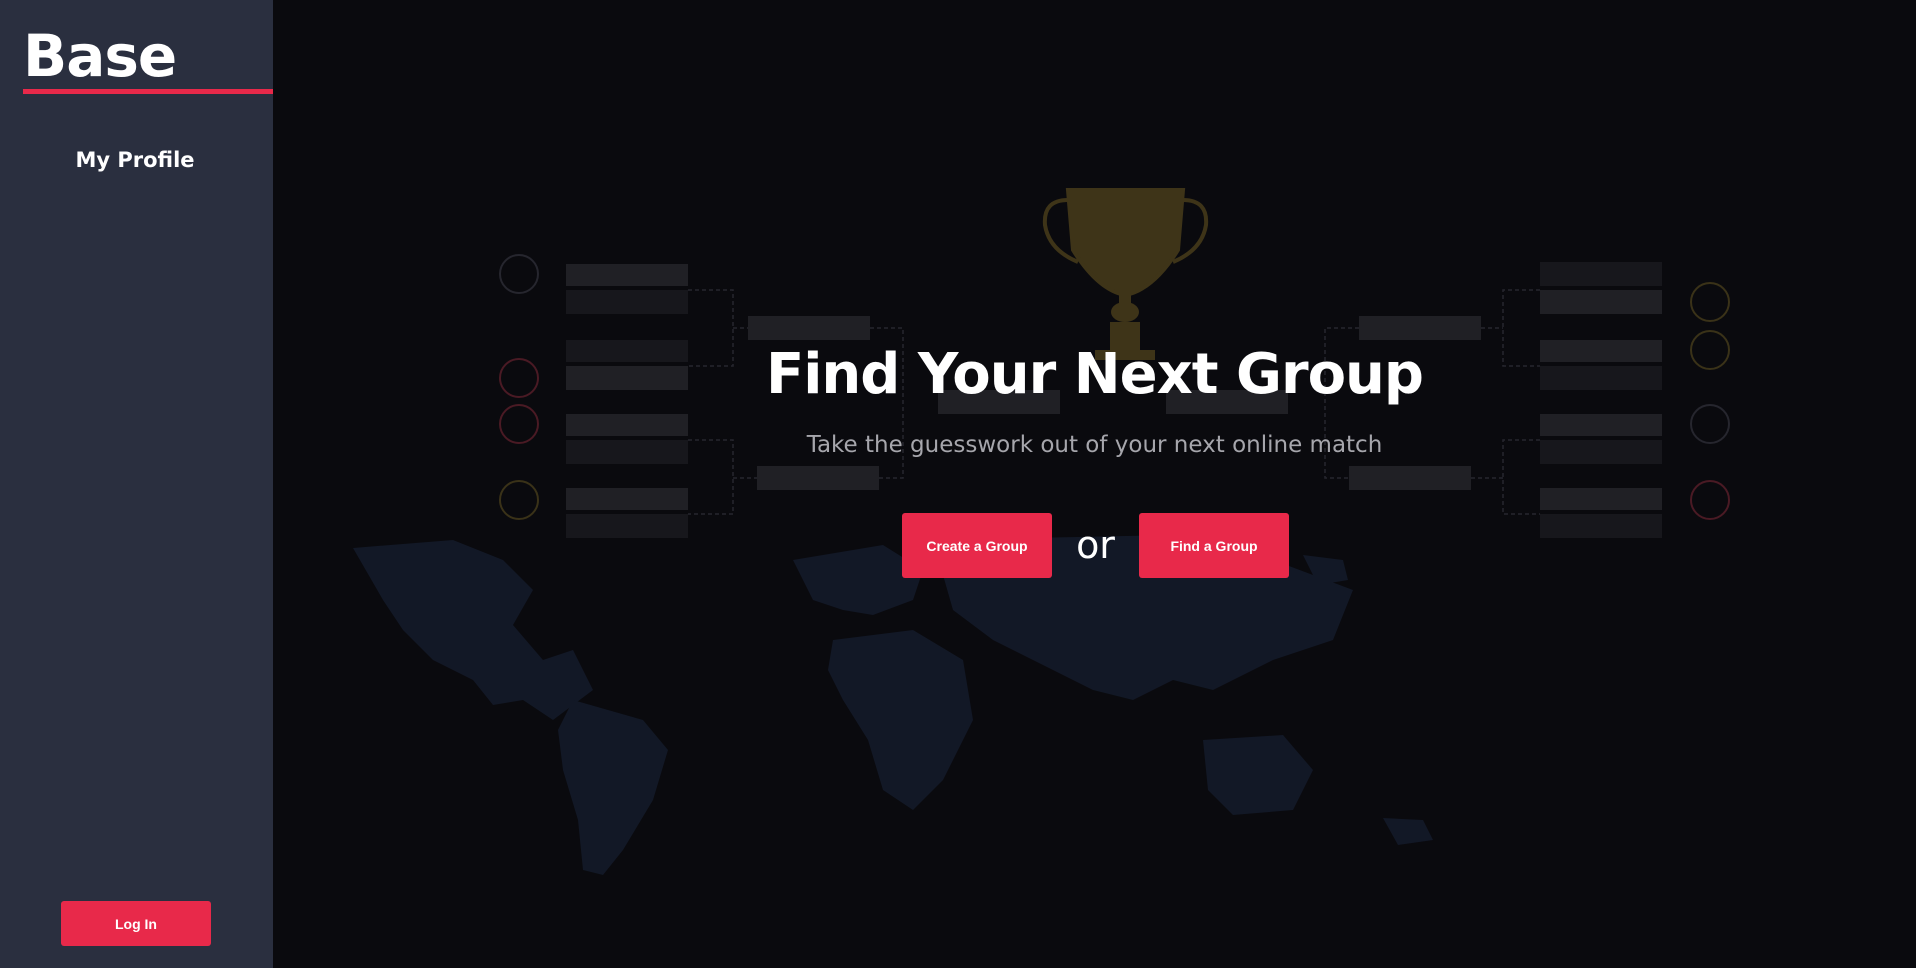  Describe the element at coordinates (1125, 274) in the screenshot. I see `trophy-icon` at that location.